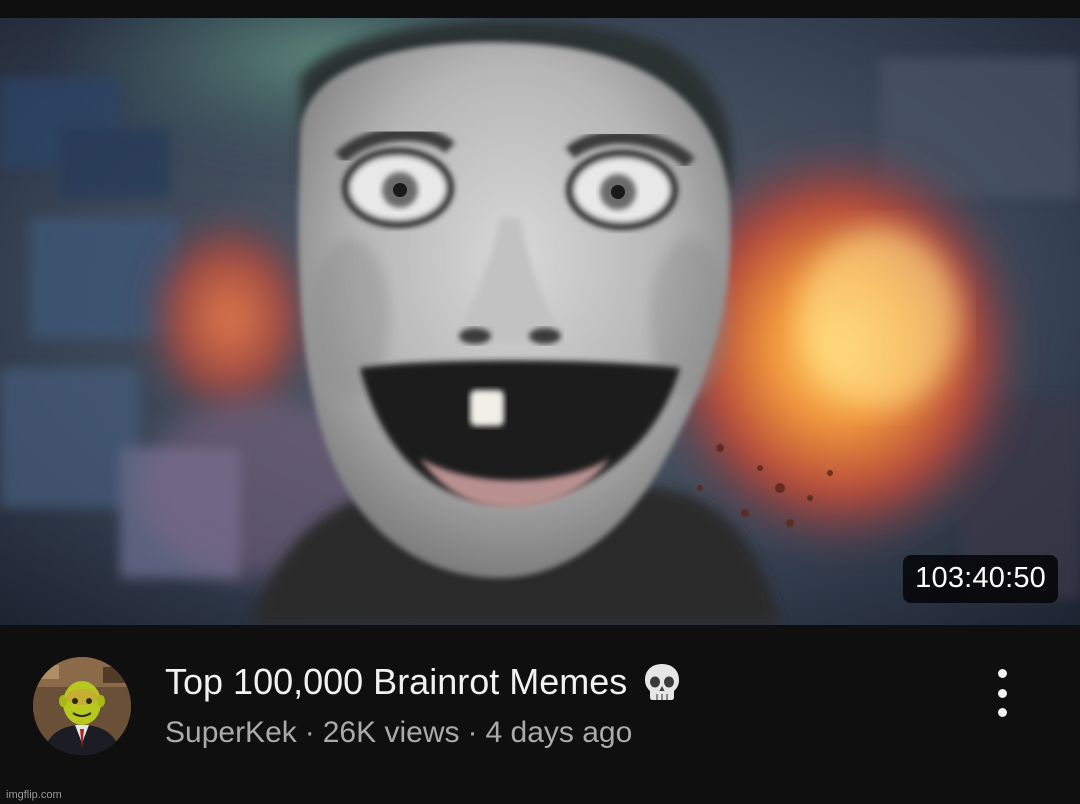 This screenshot has height=804, width=1080. I want to click on skull-icon, so click(662, 682).